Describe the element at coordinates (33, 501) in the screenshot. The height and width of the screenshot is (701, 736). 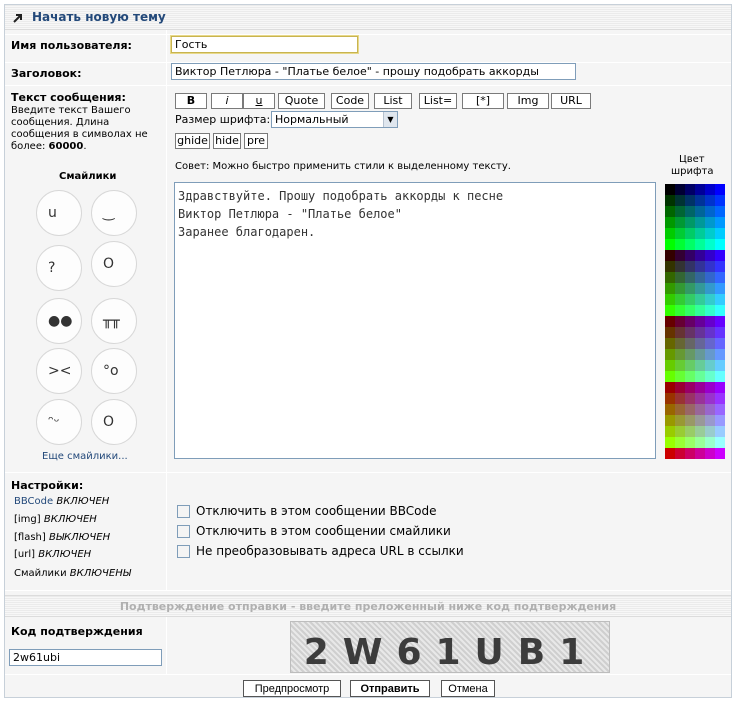
I see `bbcode-link: BBCode` at that location.